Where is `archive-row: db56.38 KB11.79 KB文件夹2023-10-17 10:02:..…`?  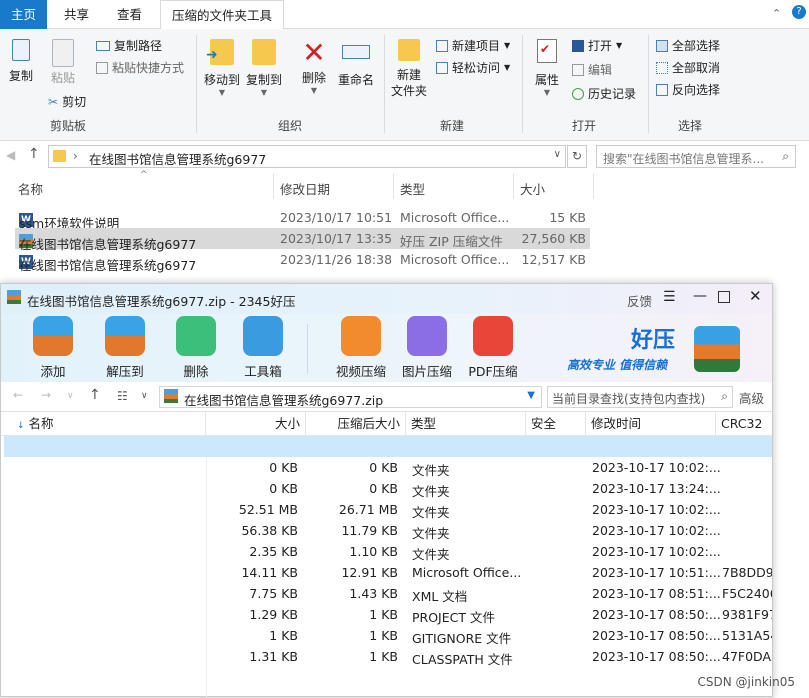 archive-row: db56.38 KB11.79 KB文件夹2023-10-17 10:02:..… is located at coordinates (388, 530).